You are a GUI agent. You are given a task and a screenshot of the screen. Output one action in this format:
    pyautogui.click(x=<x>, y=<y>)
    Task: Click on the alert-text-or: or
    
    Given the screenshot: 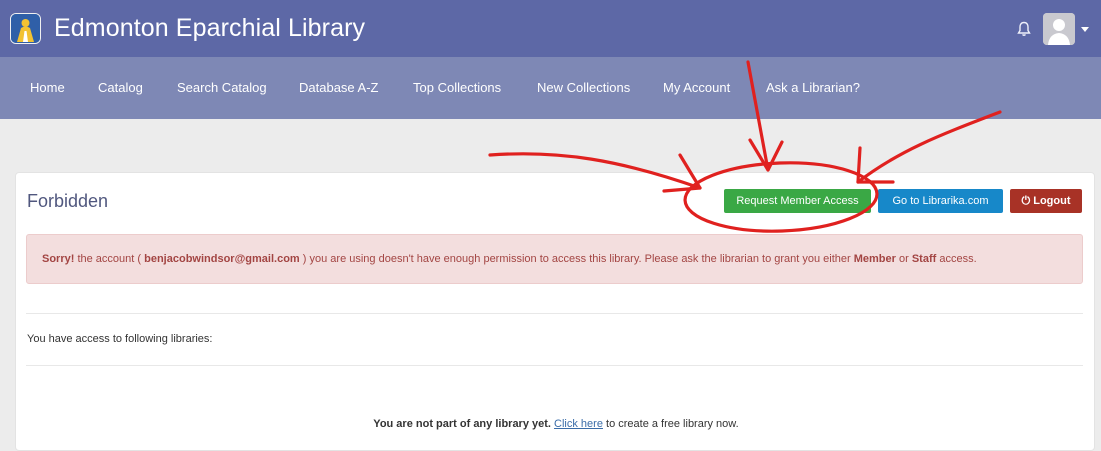 What is the action you would take?
    pyautogui.click(x=903, y=259)
    